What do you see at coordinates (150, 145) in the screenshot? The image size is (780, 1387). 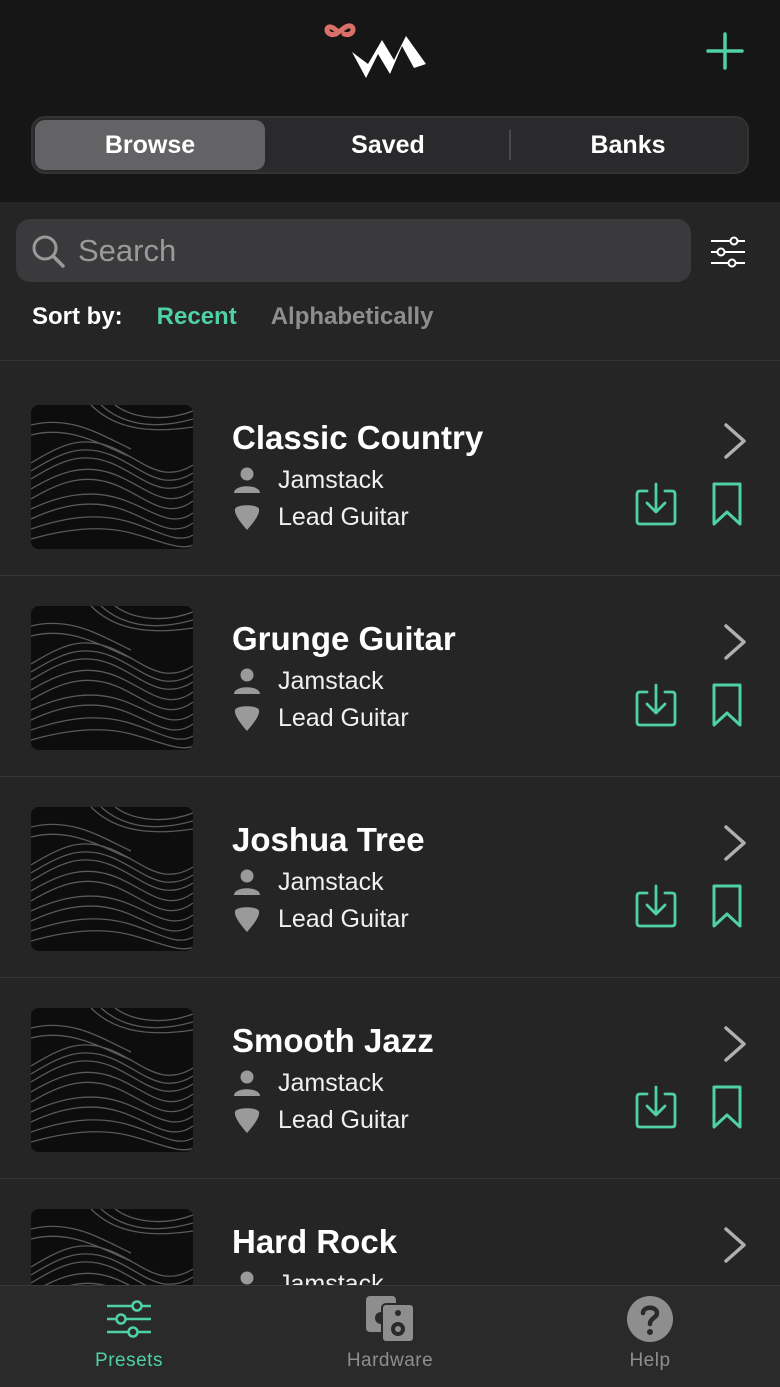 I see `tab-browse: Browse` at bounding box center [150, 145].